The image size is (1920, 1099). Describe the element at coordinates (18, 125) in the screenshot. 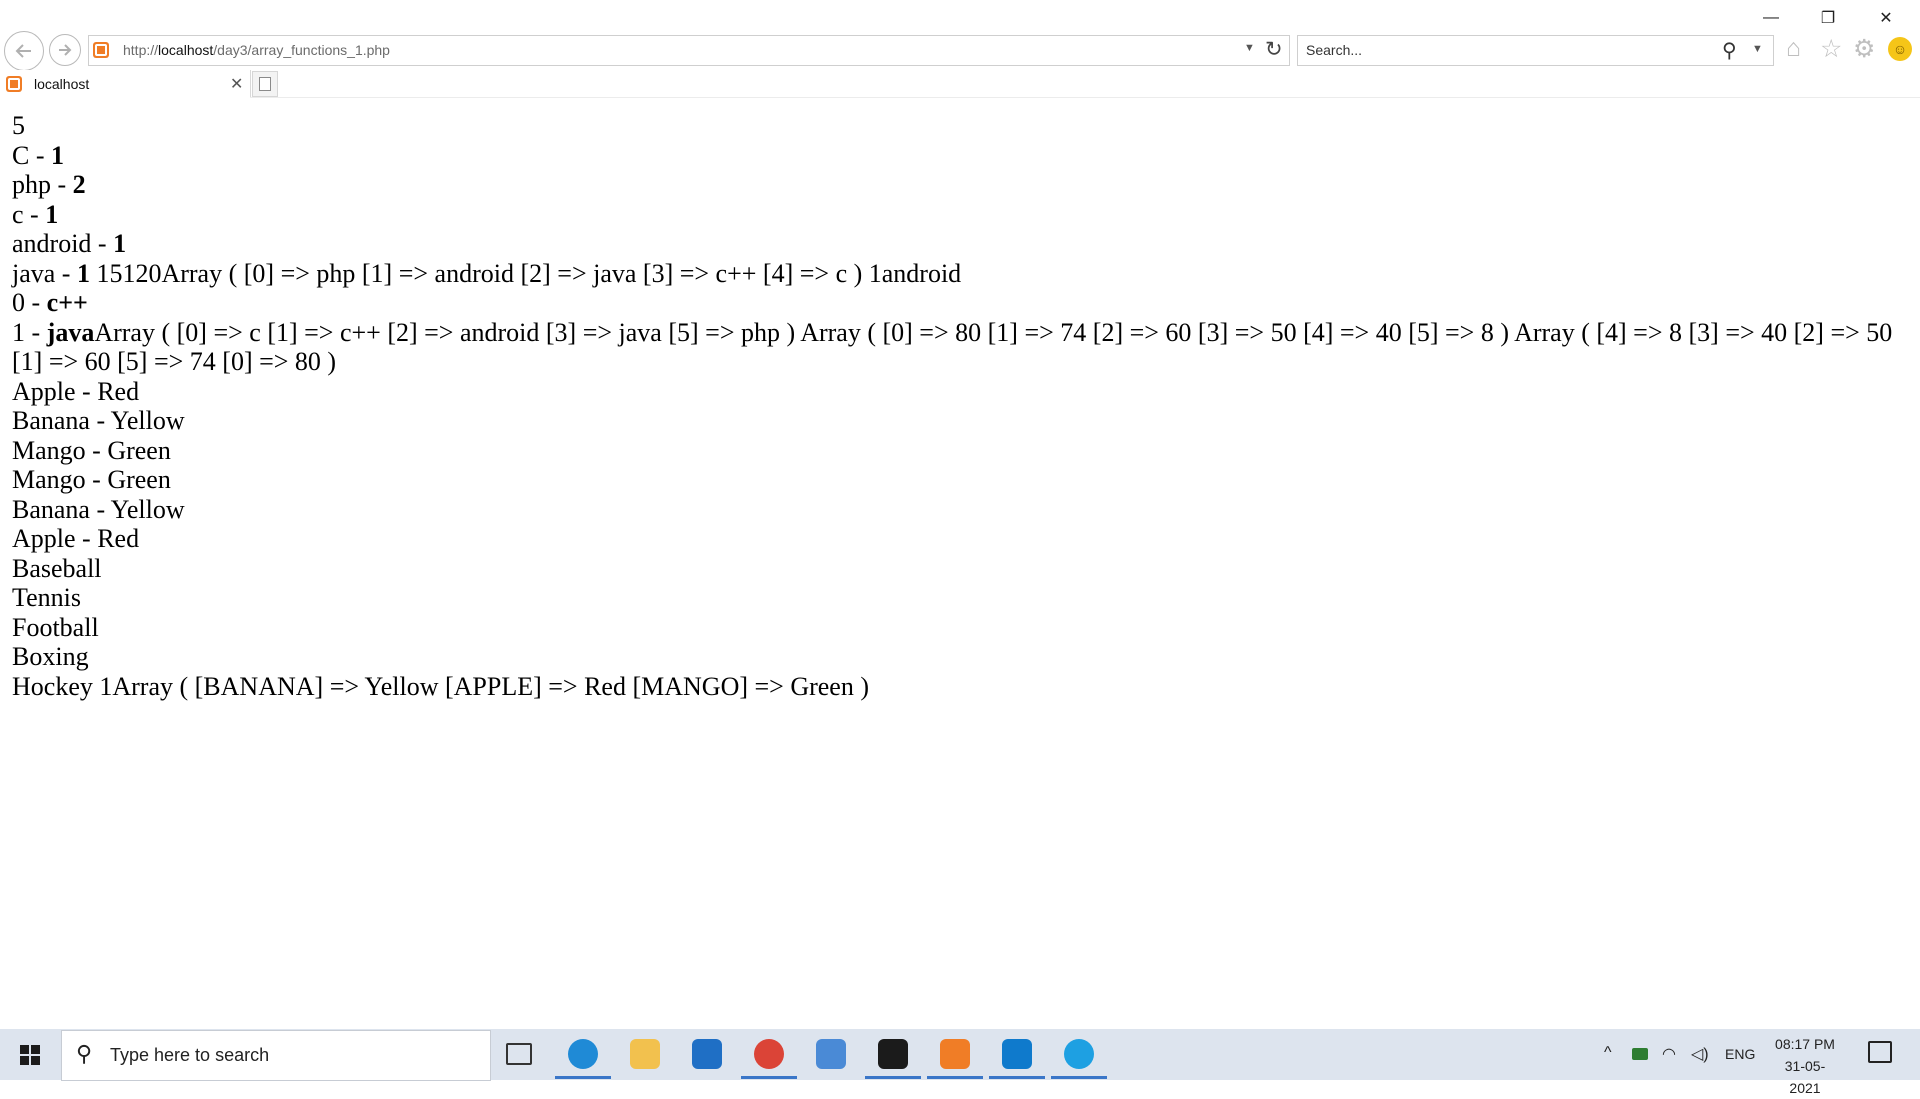

I see `output-text: 5` at that location.